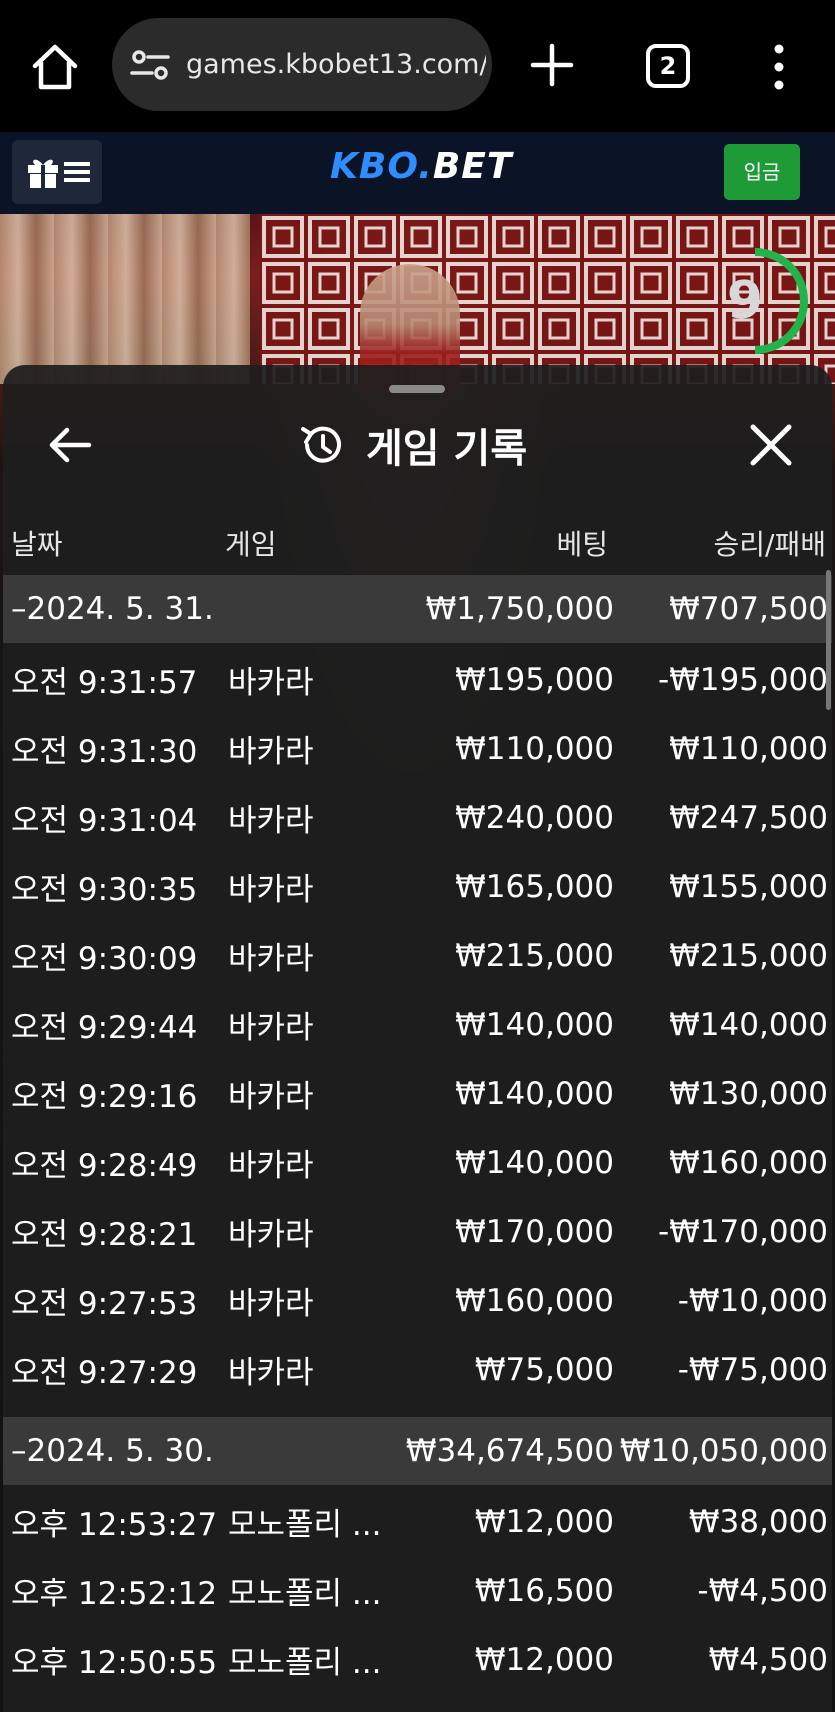  I want to click on row-time: 오후 12:52:12, so click(114, 1594).